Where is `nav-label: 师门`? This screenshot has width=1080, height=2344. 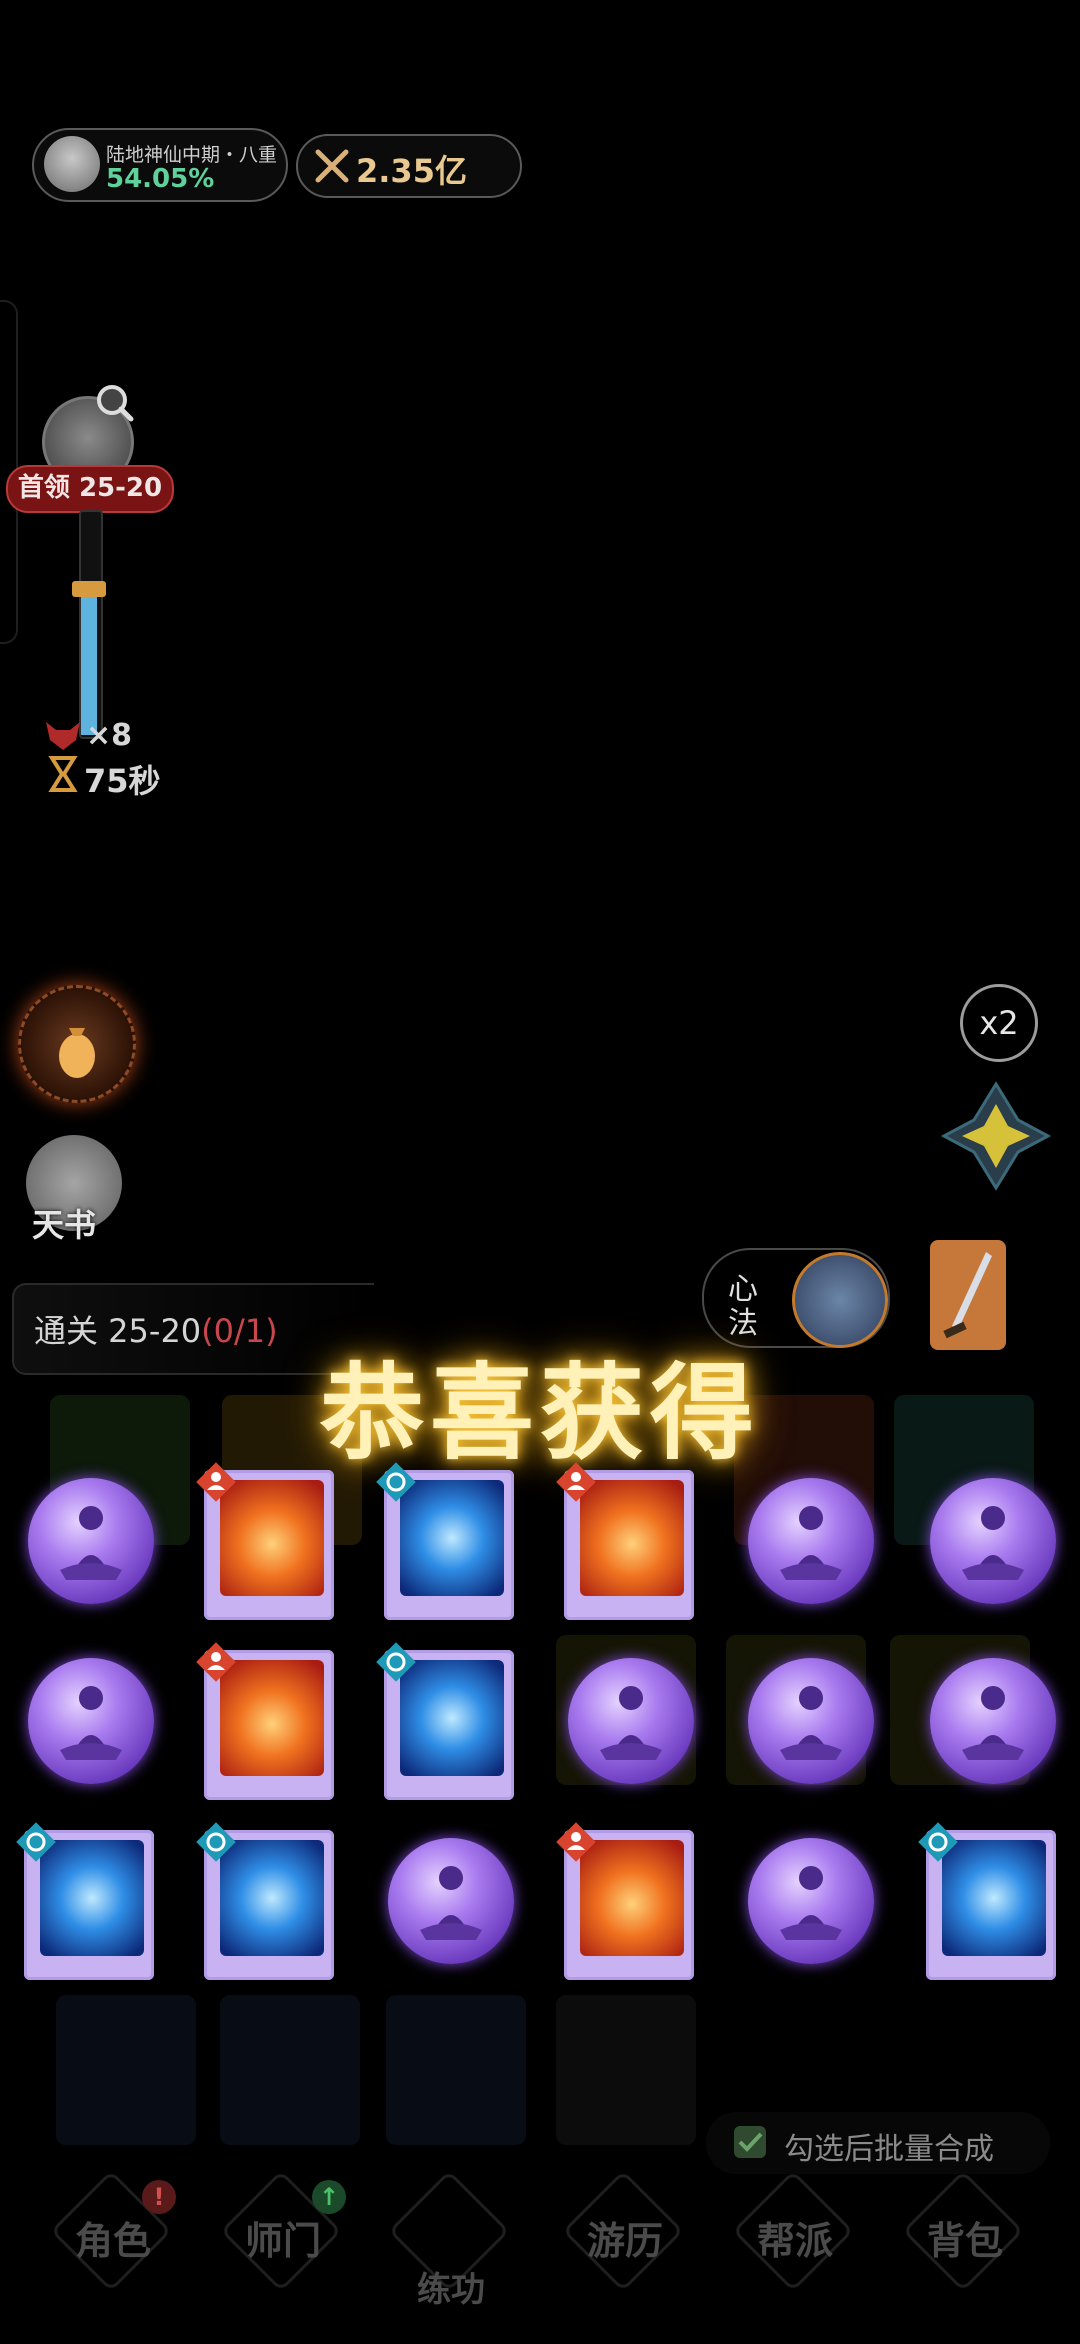
nav-label: 师门 is located at coordinates (282, 2241).